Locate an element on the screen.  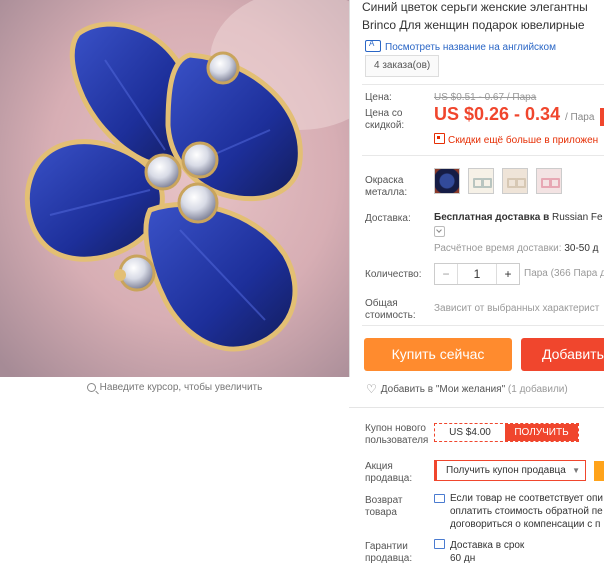
sale-price: US $0.26 - 0.34 is located at coordinates (497, 114).